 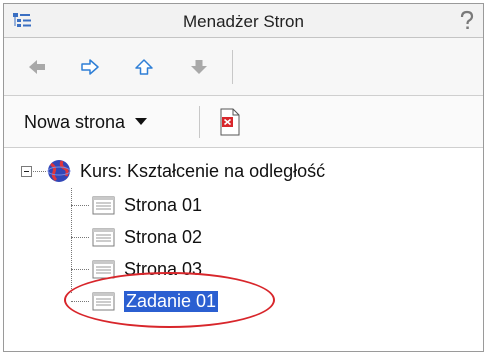 What do you see at coordinates (37, 67) in the screenshot?
I see `arrow-left-icon` at bounding box center [37, 67].